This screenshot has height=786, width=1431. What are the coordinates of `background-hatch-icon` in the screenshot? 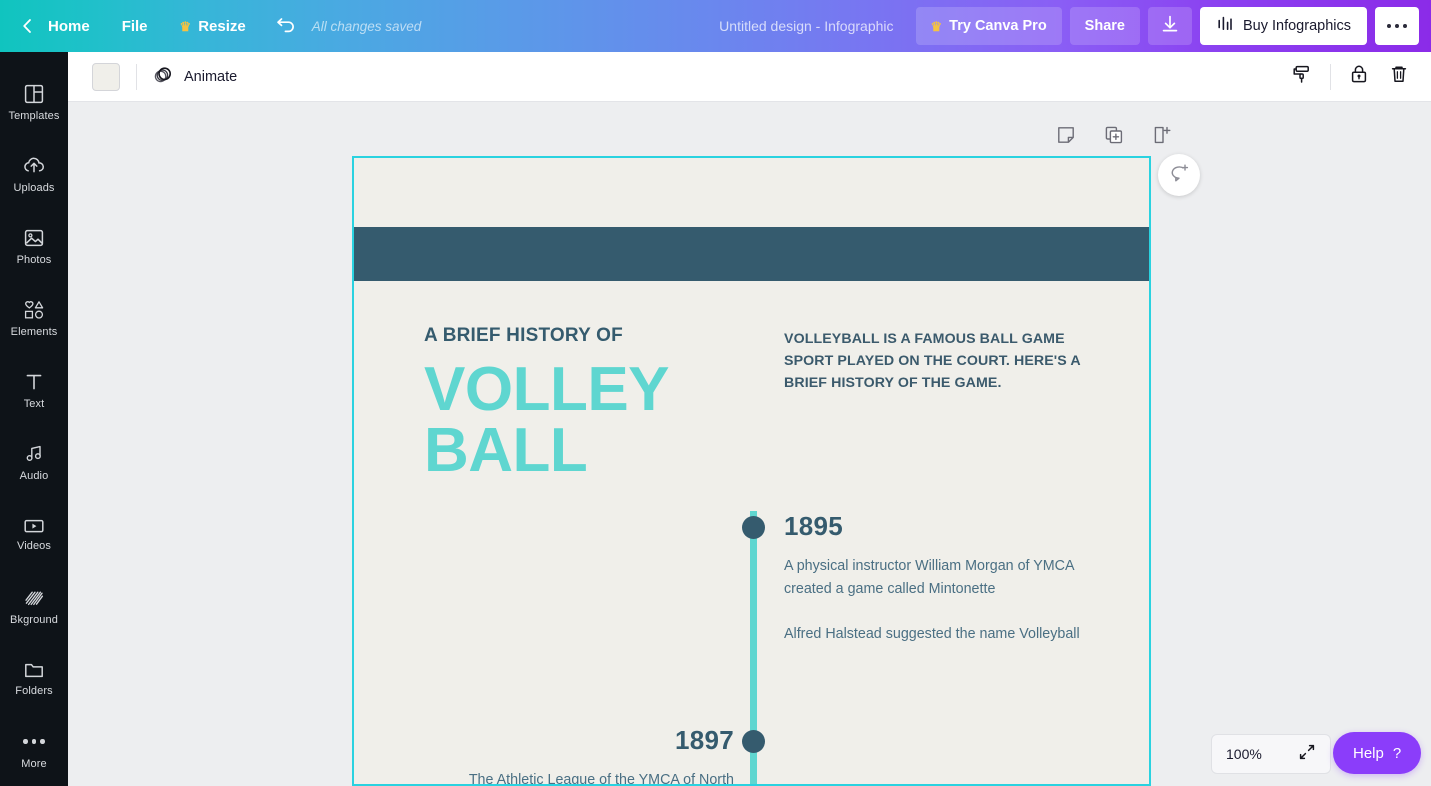 It's located at (34, 598).